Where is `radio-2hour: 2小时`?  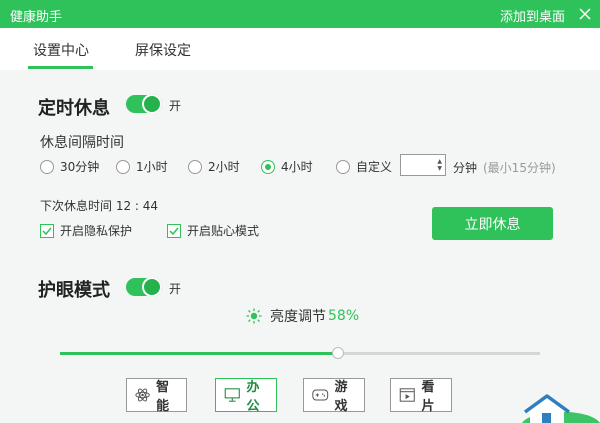
radio-2hour: 2小时 is located at coordinates (214, 166).